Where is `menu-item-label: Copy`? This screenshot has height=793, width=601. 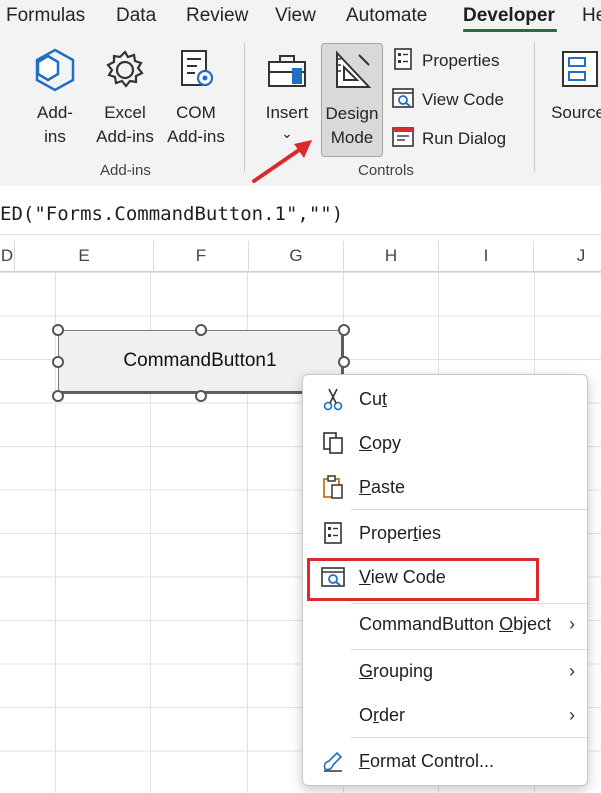
menu-item-label: Copy is located at coordinates (380, 442).